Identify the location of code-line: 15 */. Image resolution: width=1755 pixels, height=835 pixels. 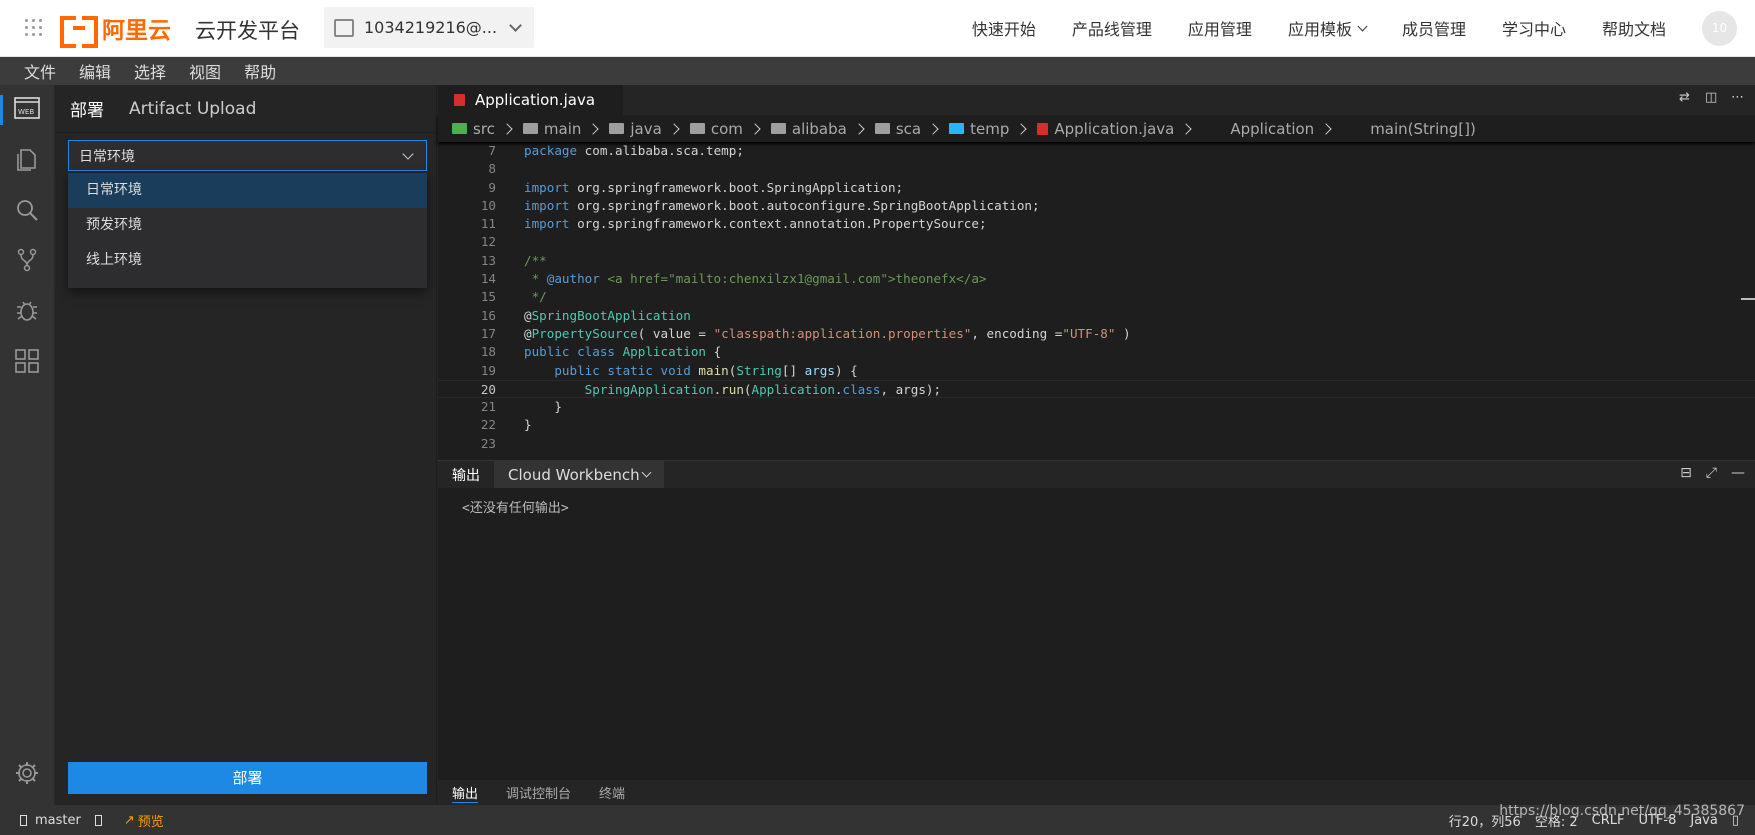
(1096, 297).